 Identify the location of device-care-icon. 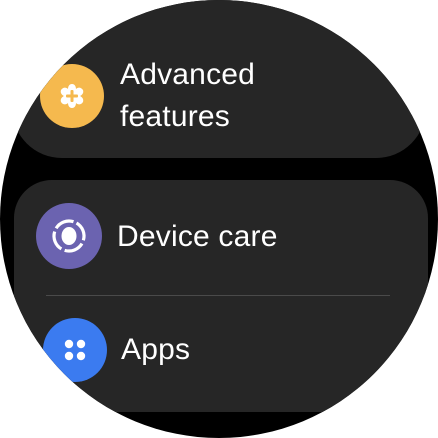
(69, 236).